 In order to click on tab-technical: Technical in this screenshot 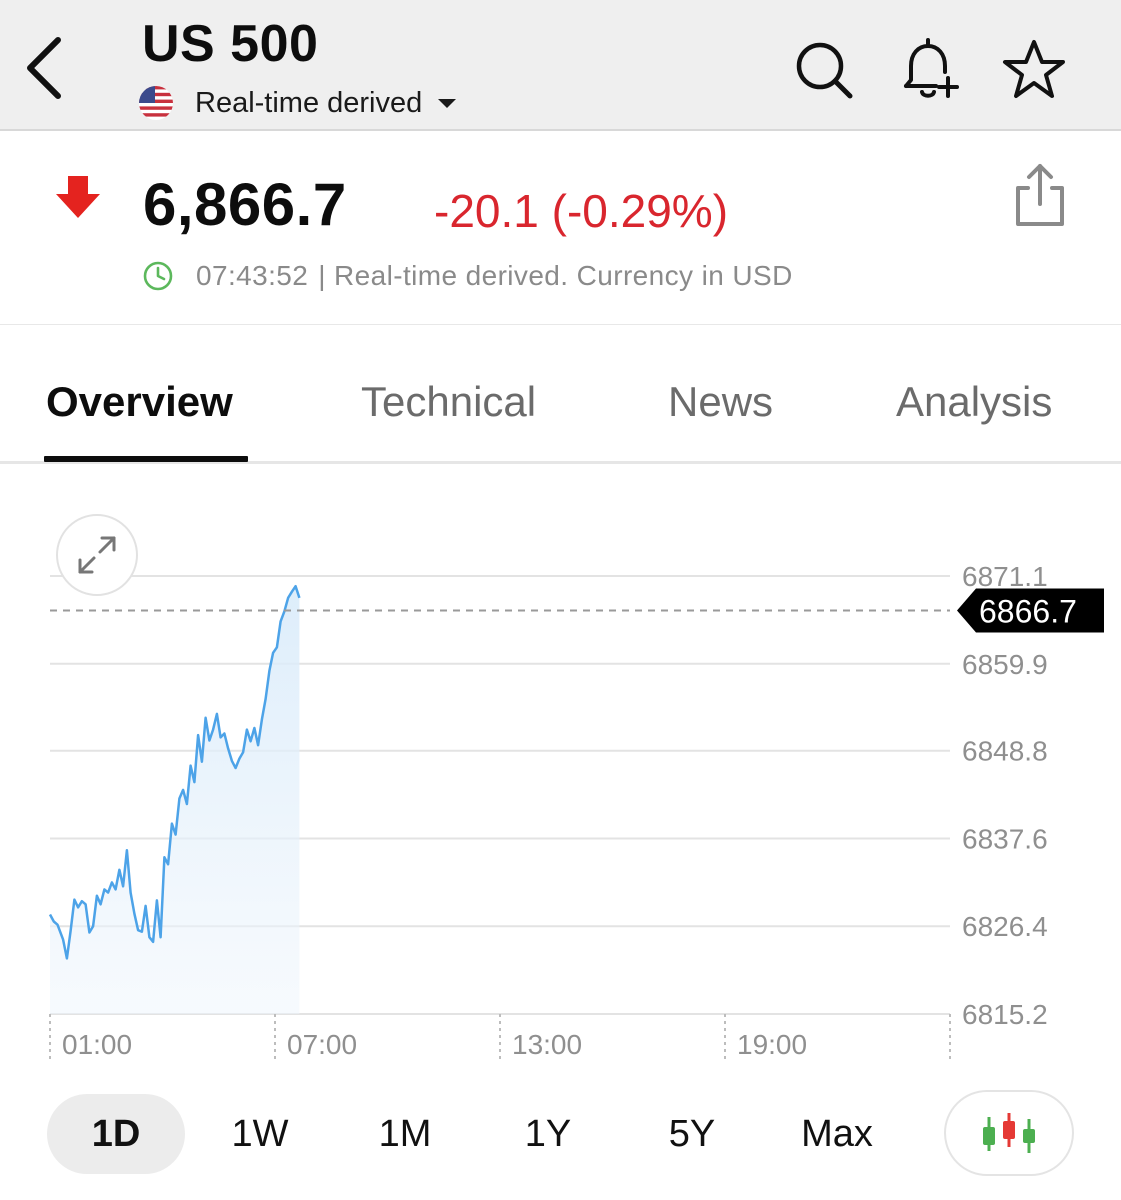, I will do `click(448, 402)`.